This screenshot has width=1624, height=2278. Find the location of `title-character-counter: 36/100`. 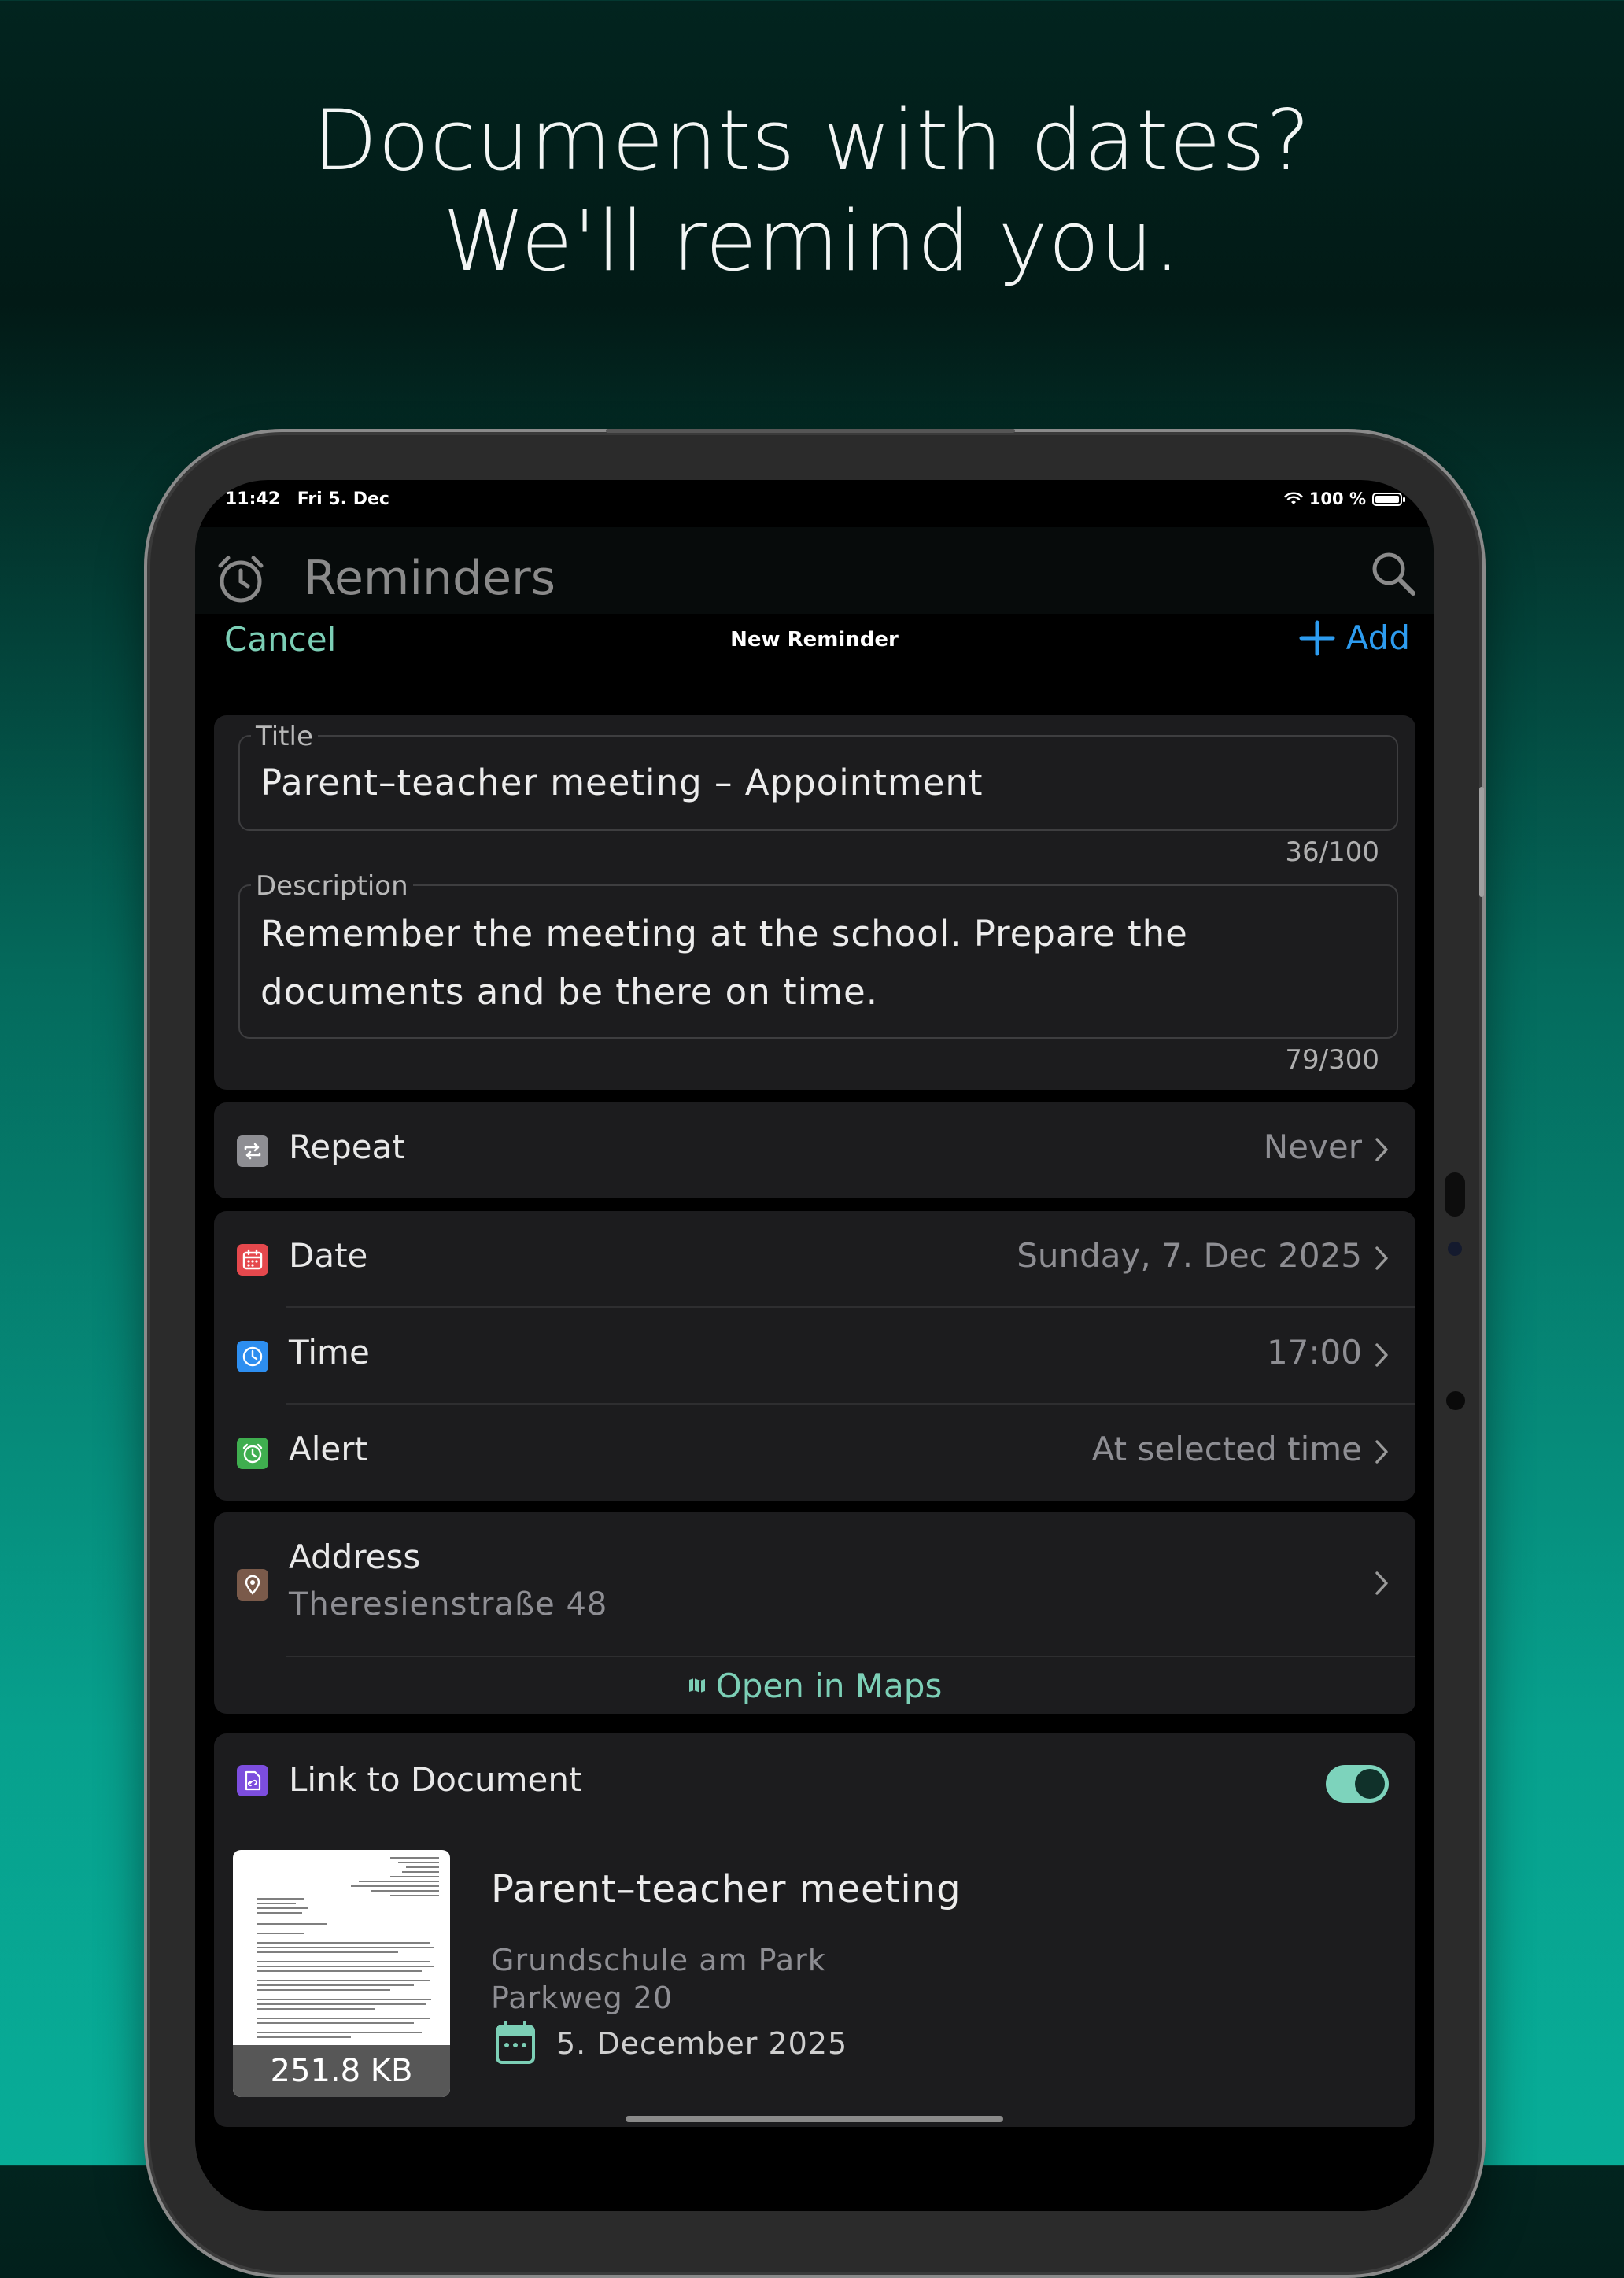

title-character-counter: 36/100 is located at coordinates (1332, 852).